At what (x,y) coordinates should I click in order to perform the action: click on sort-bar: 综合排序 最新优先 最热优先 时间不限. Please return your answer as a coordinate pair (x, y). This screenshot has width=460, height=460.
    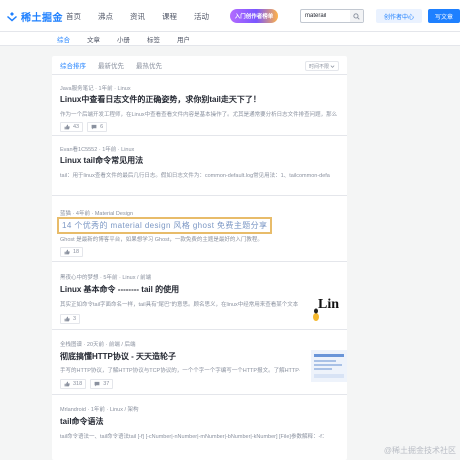
    Looking at the image, I should click on (199, 65).